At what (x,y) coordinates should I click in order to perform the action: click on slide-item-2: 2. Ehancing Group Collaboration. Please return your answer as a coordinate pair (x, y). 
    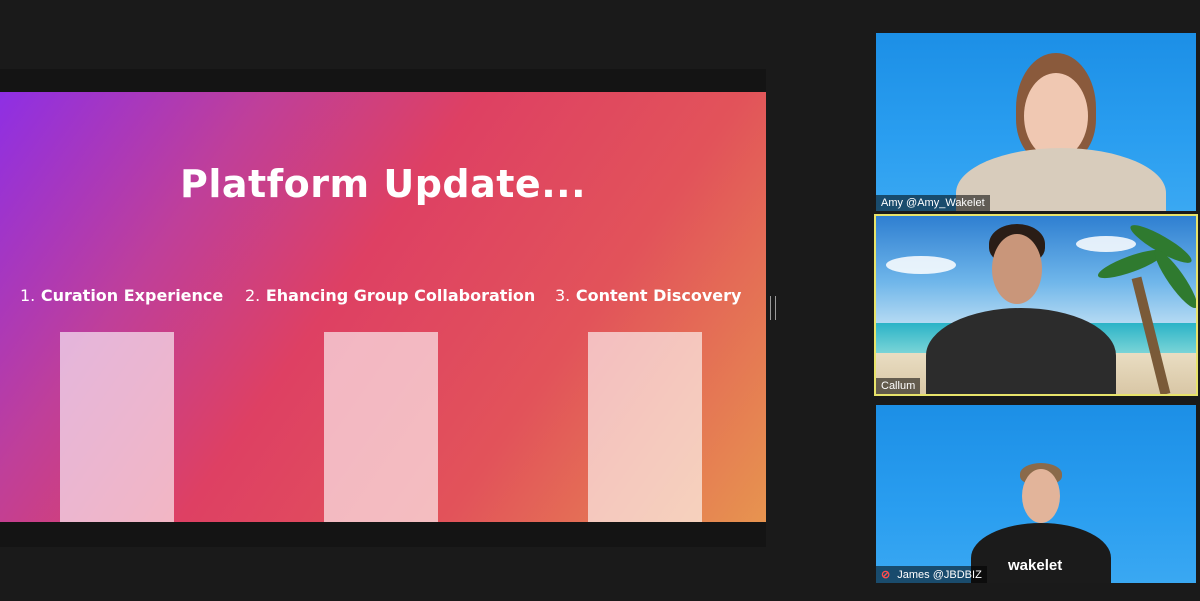
    Looking at the image, I should click on (390, 295).